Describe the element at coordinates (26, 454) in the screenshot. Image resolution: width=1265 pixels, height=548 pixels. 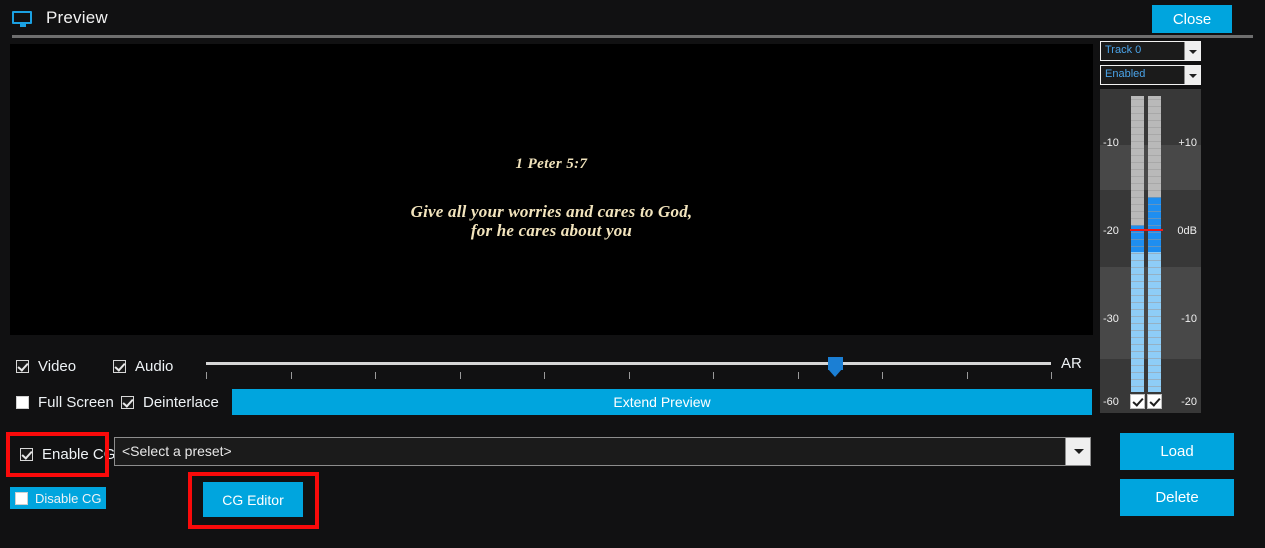
I see `checkbox-enable-cg-box` at that location.